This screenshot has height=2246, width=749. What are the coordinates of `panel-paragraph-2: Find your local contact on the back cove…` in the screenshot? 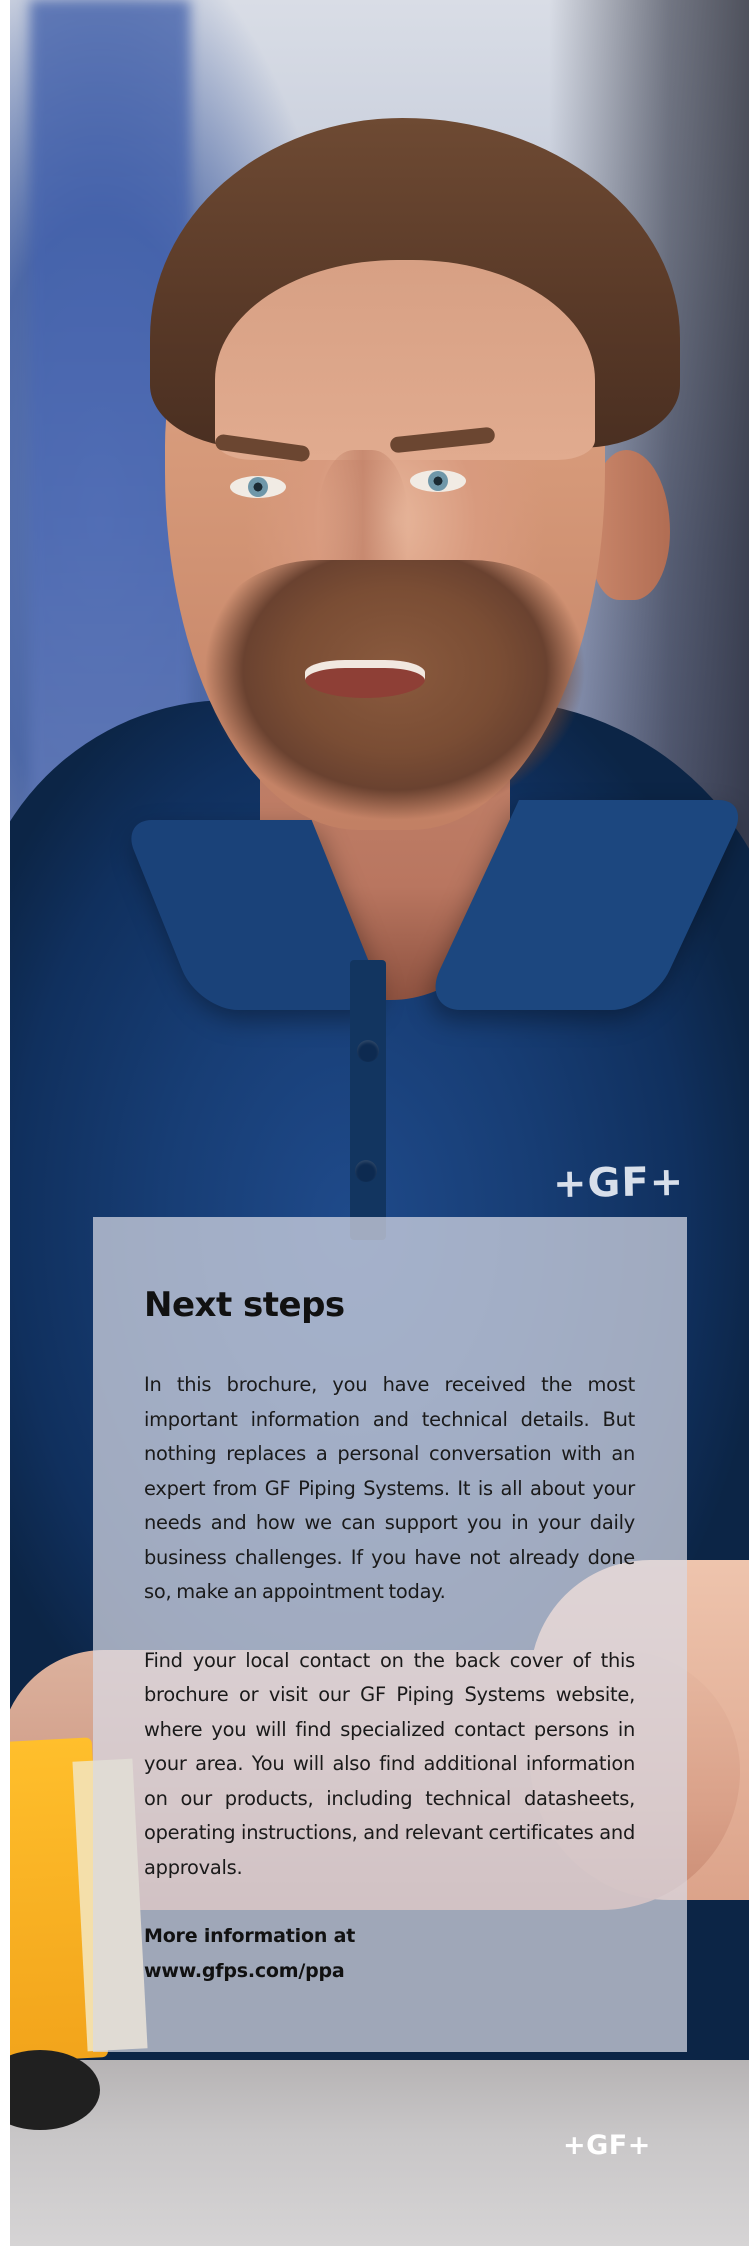 It's located at (389, 1763).